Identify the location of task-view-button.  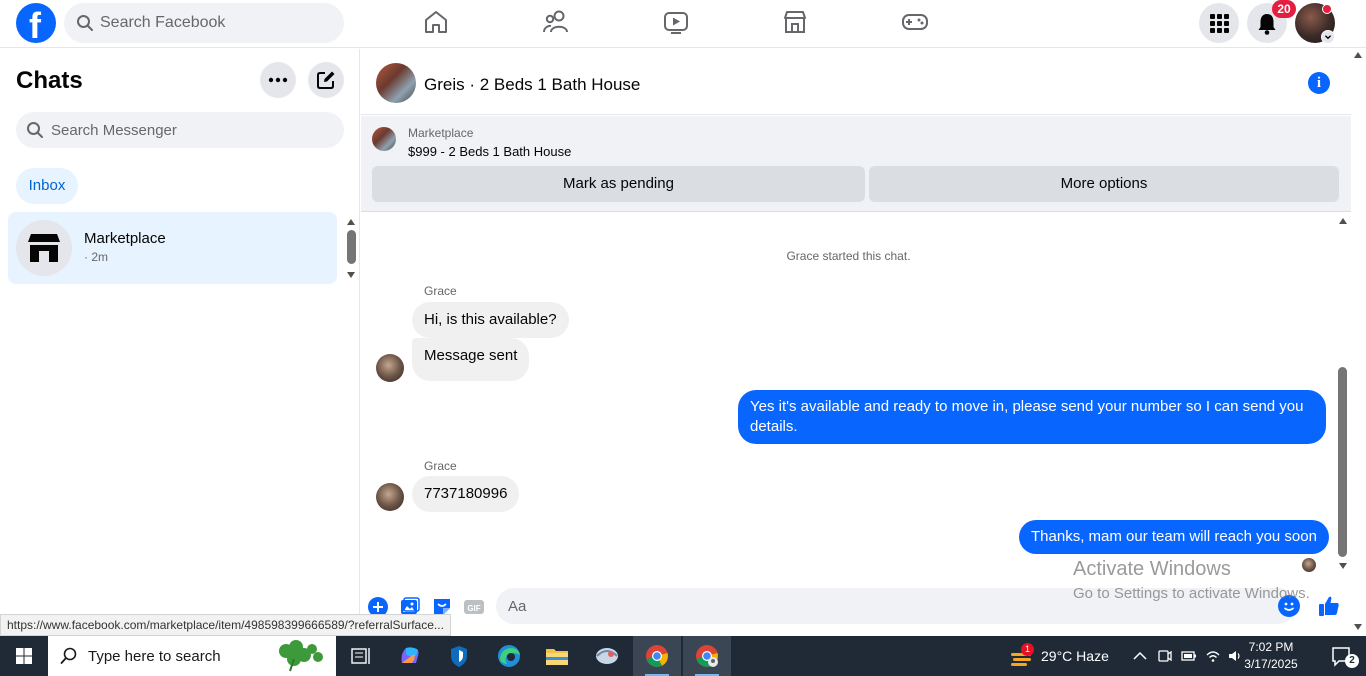
(360, 656).